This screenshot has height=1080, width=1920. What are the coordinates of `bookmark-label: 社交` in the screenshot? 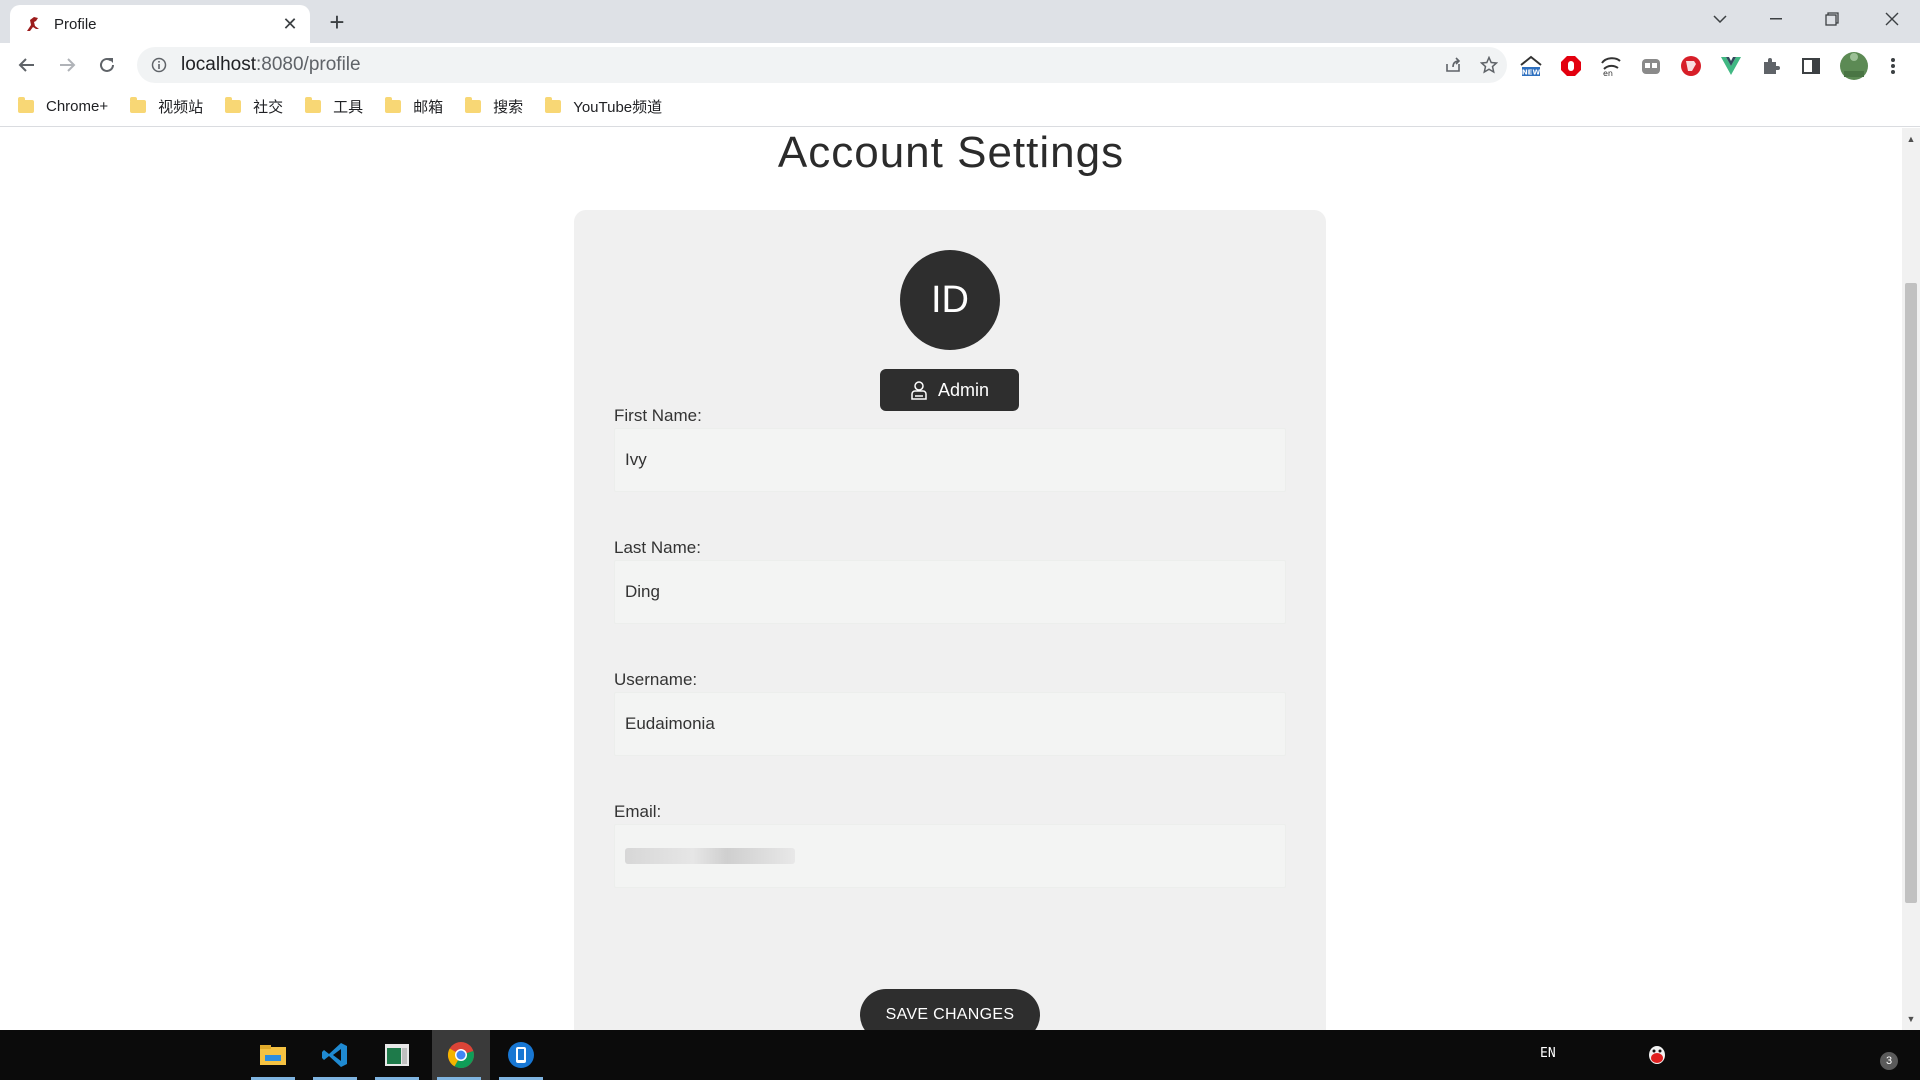 It's located at (268, 107).